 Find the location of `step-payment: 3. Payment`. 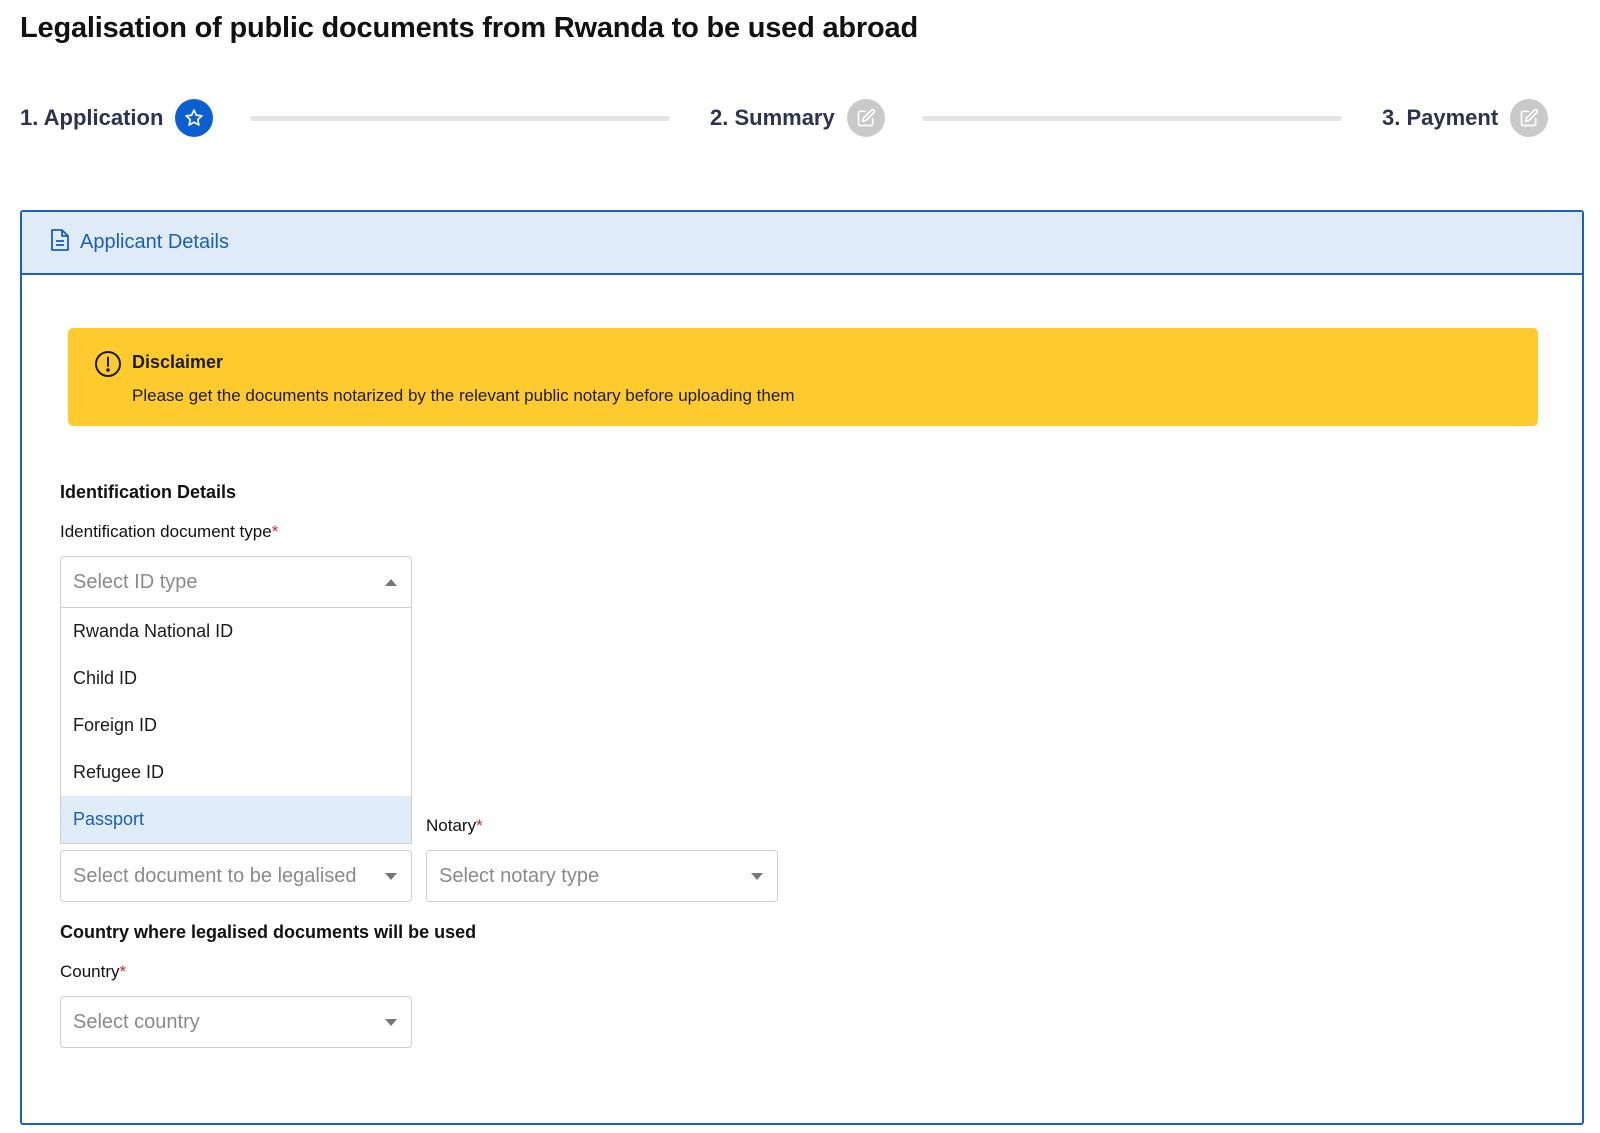

step-payment: 3. Payment is located at coordinates (1465, 118).